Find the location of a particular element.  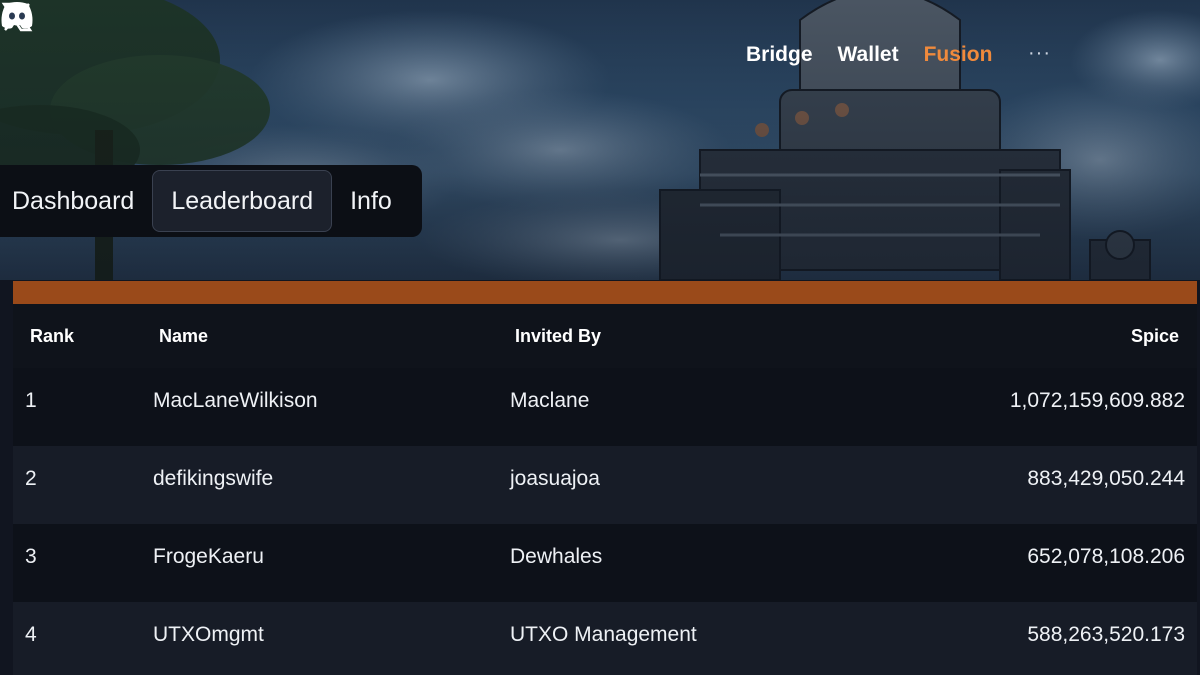

cell-invited-by: Maclane is located at coordinates (550, 400).